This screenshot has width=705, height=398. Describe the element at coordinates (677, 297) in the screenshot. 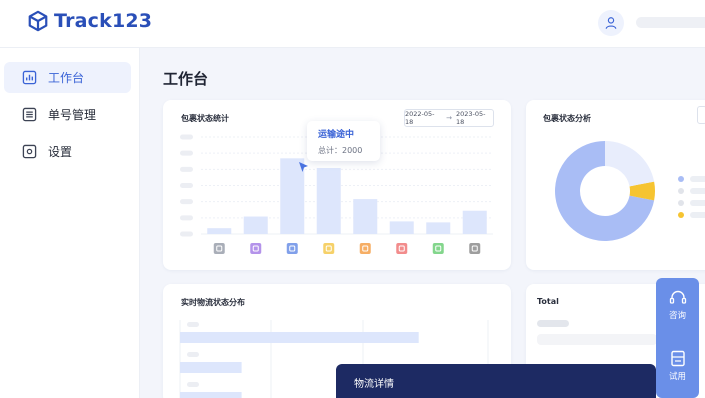

I see `headset-icon` at that location.